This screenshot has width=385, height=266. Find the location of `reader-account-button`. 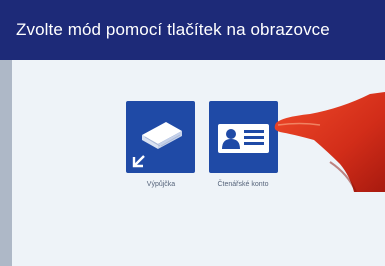

reader-account-button is located at coordinates (243, 137).